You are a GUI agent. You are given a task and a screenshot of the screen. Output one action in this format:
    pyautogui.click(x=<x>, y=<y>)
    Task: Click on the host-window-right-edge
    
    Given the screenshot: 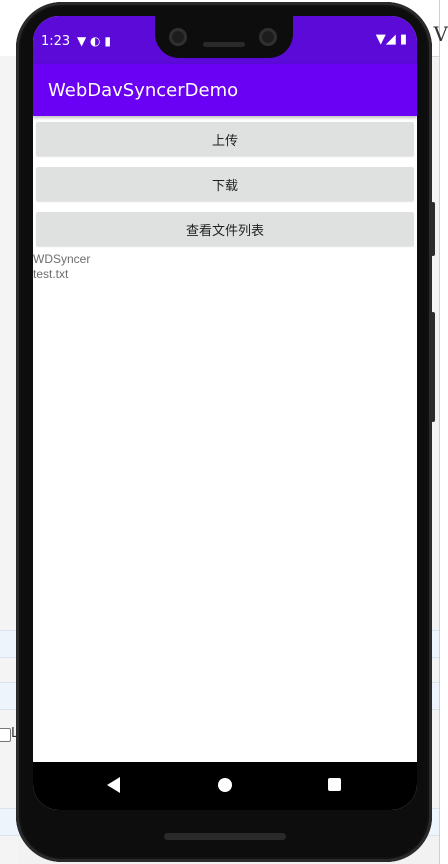 What is the action you would take?
    pyautogui.click(x=443, y=432)
    